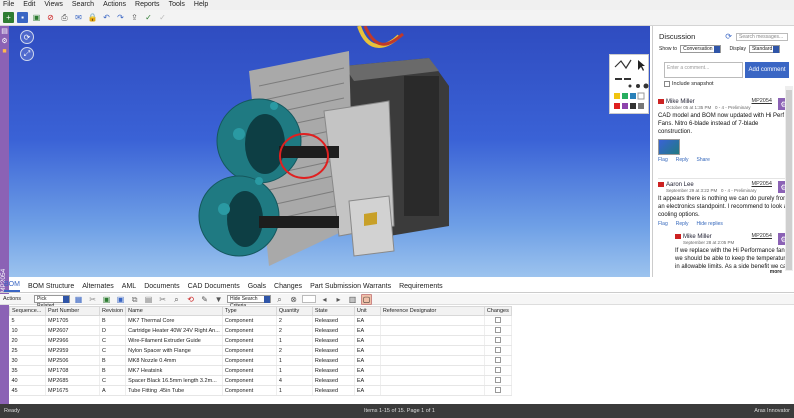 The image size is (794, 418). What do you see at coordinates (4, 51) in the screenshot?
I see `viewer-icon: ■` at bounding box center [4, 51].